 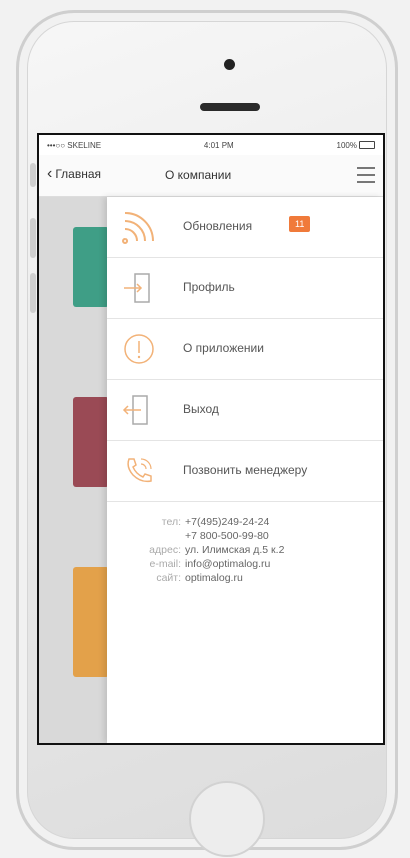 I want to click on battery-icon, so click(x=366, y=145).